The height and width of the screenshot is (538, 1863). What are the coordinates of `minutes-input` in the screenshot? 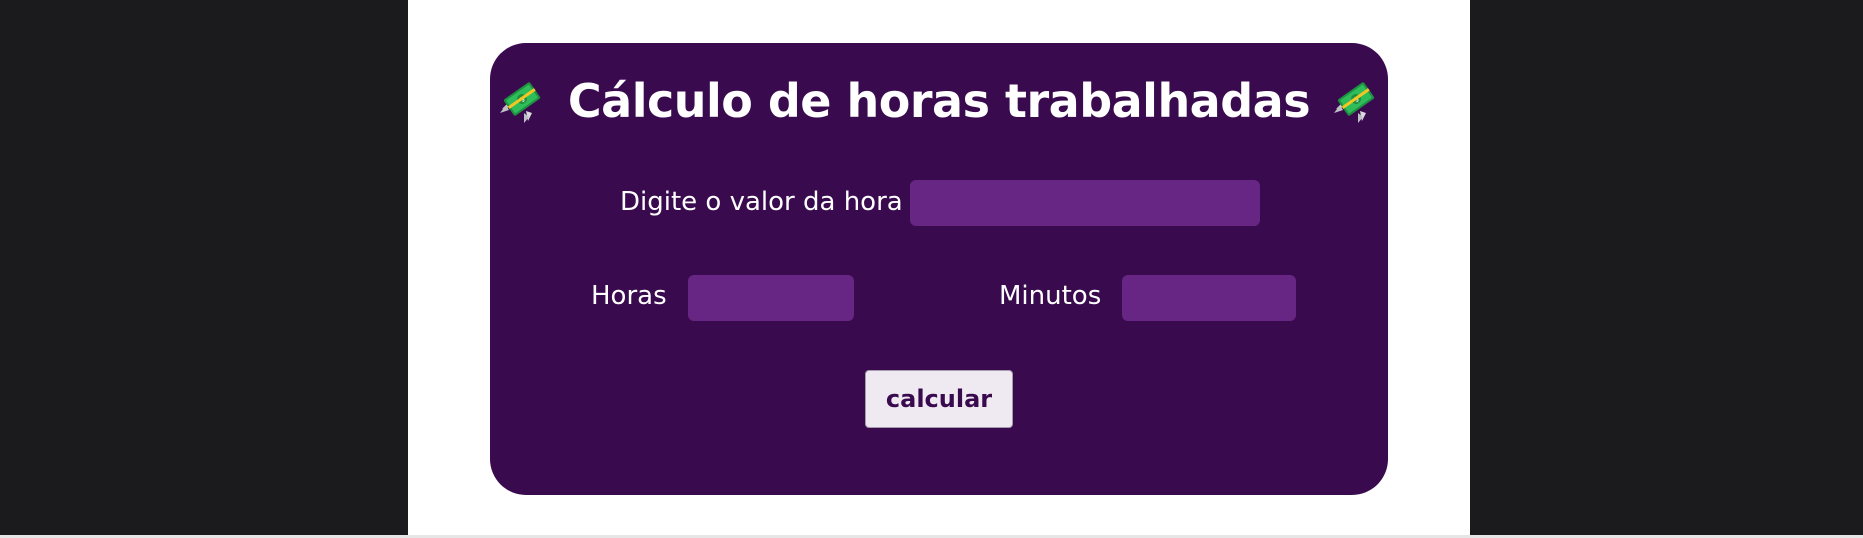 It's located at (1209, 298).